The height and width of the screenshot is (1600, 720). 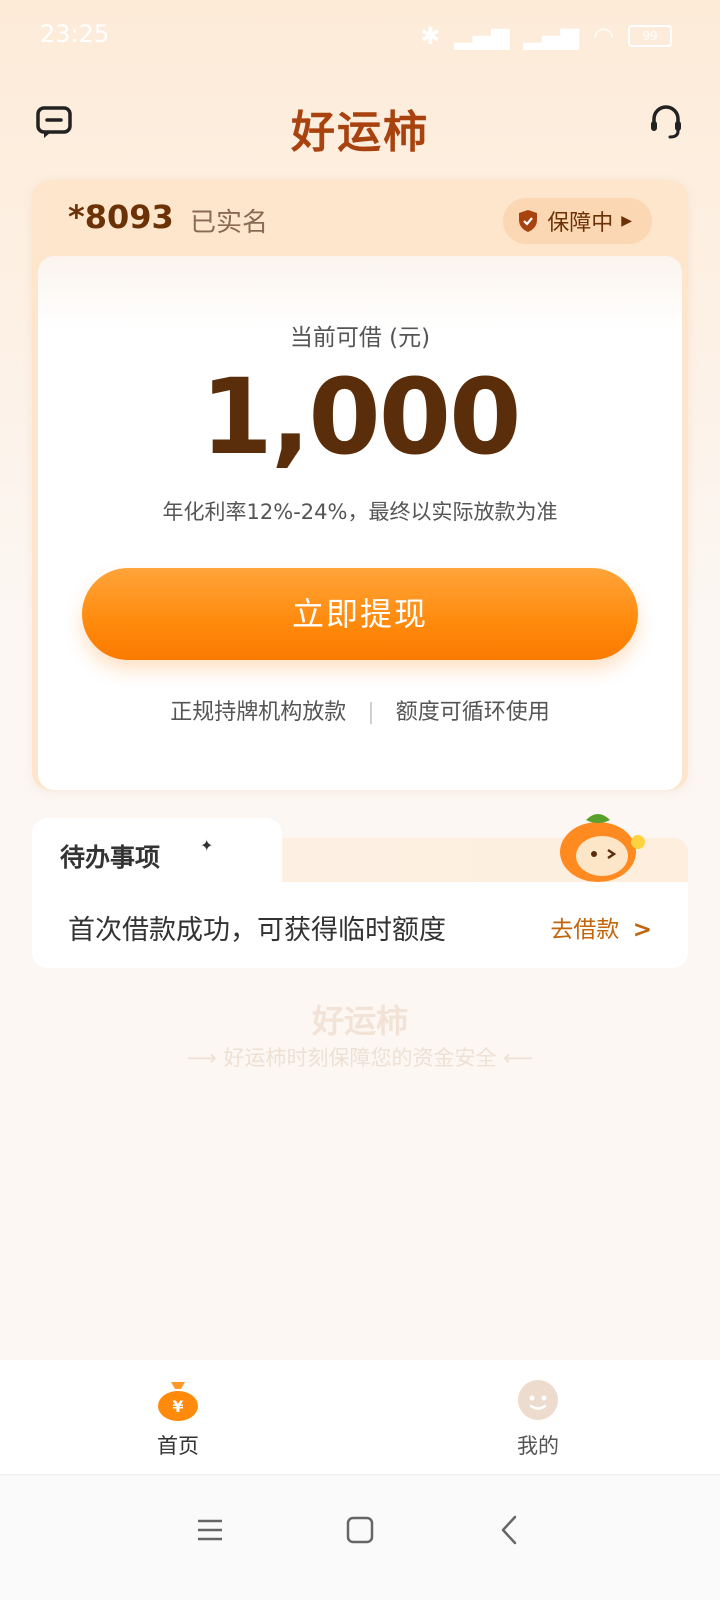 What do you see at coordinates (551, 36) in the screenshot?
I see `signal-icon-2: ▂▄▆` at bounding box center [551, 36].